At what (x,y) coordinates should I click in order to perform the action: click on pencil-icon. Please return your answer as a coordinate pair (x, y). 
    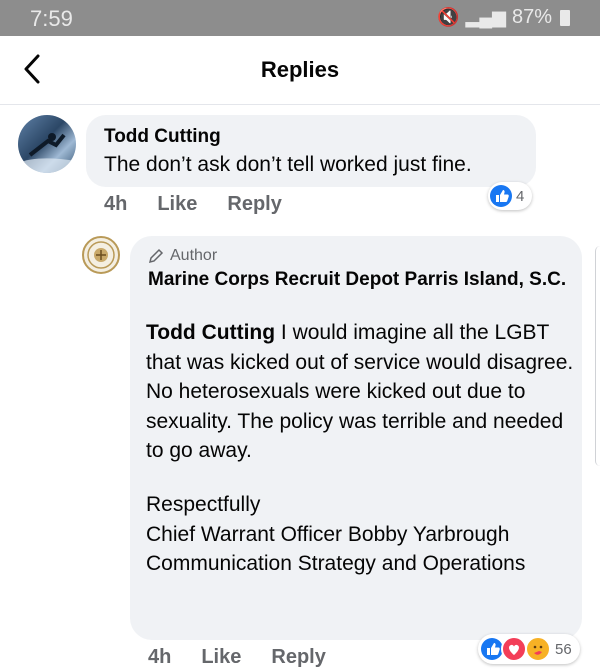
    Looking at the image, I should click on (156, 256).